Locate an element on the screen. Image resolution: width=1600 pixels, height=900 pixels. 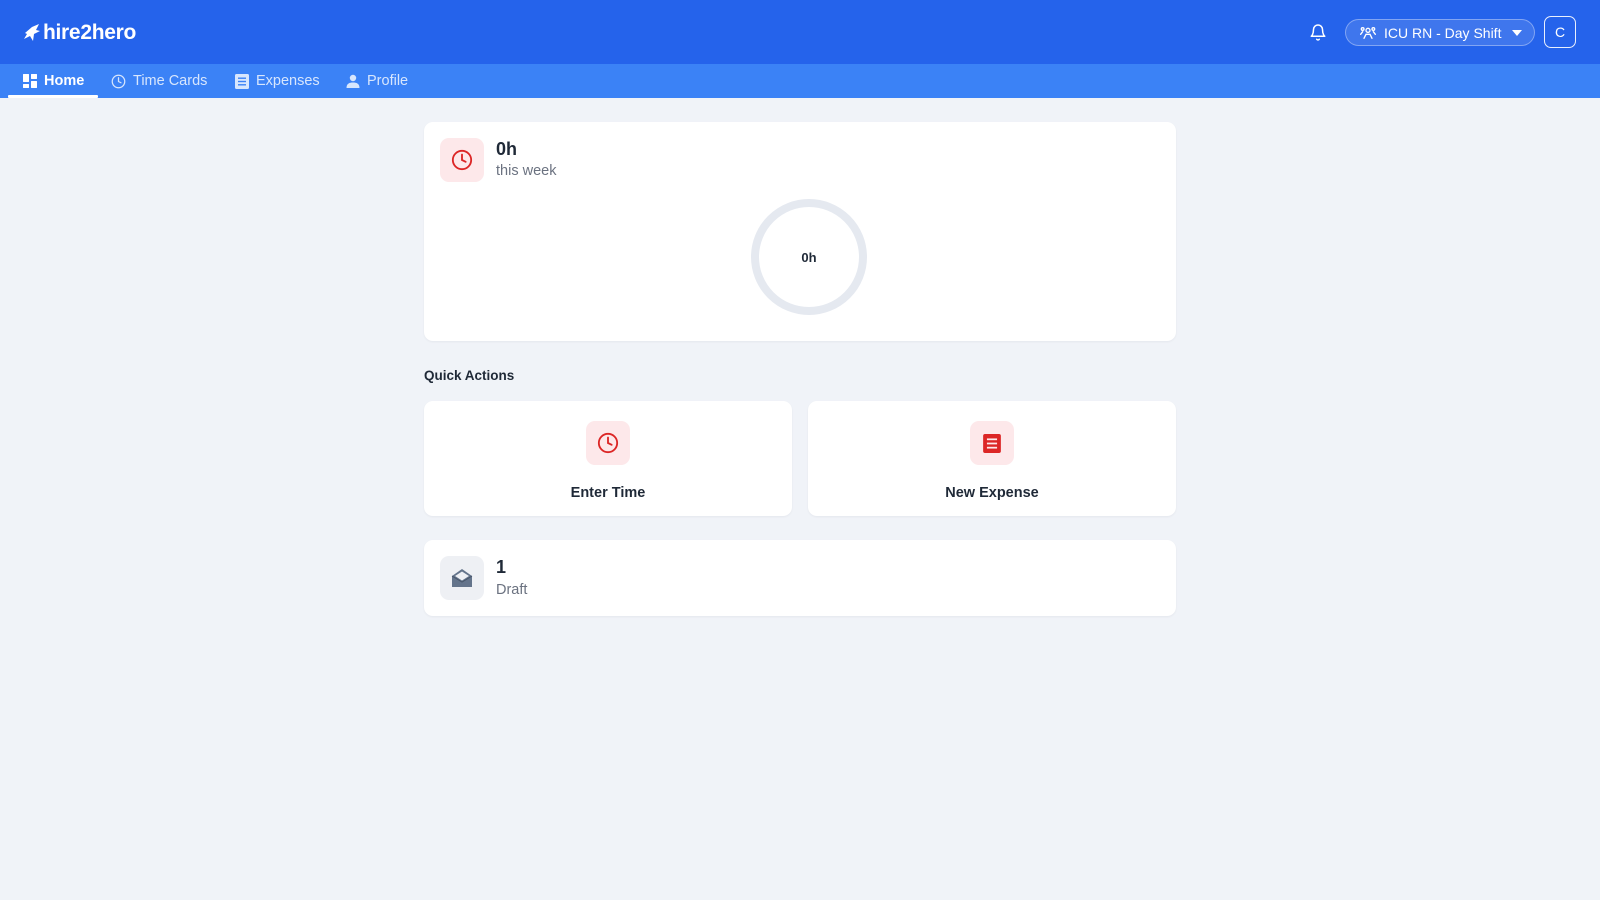
hours-this-week-card: 0h this week 0h is located at coordinates (800, 231).